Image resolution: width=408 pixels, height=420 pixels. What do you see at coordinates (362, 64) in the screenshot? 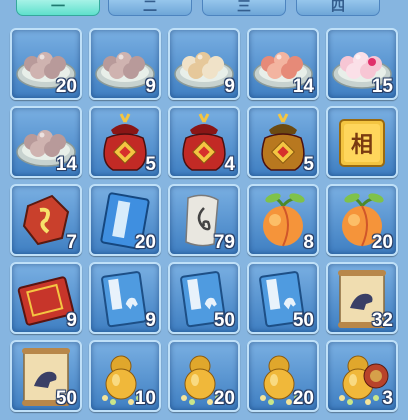
I see `item-slot: 15` at bounding box center [362, 64].